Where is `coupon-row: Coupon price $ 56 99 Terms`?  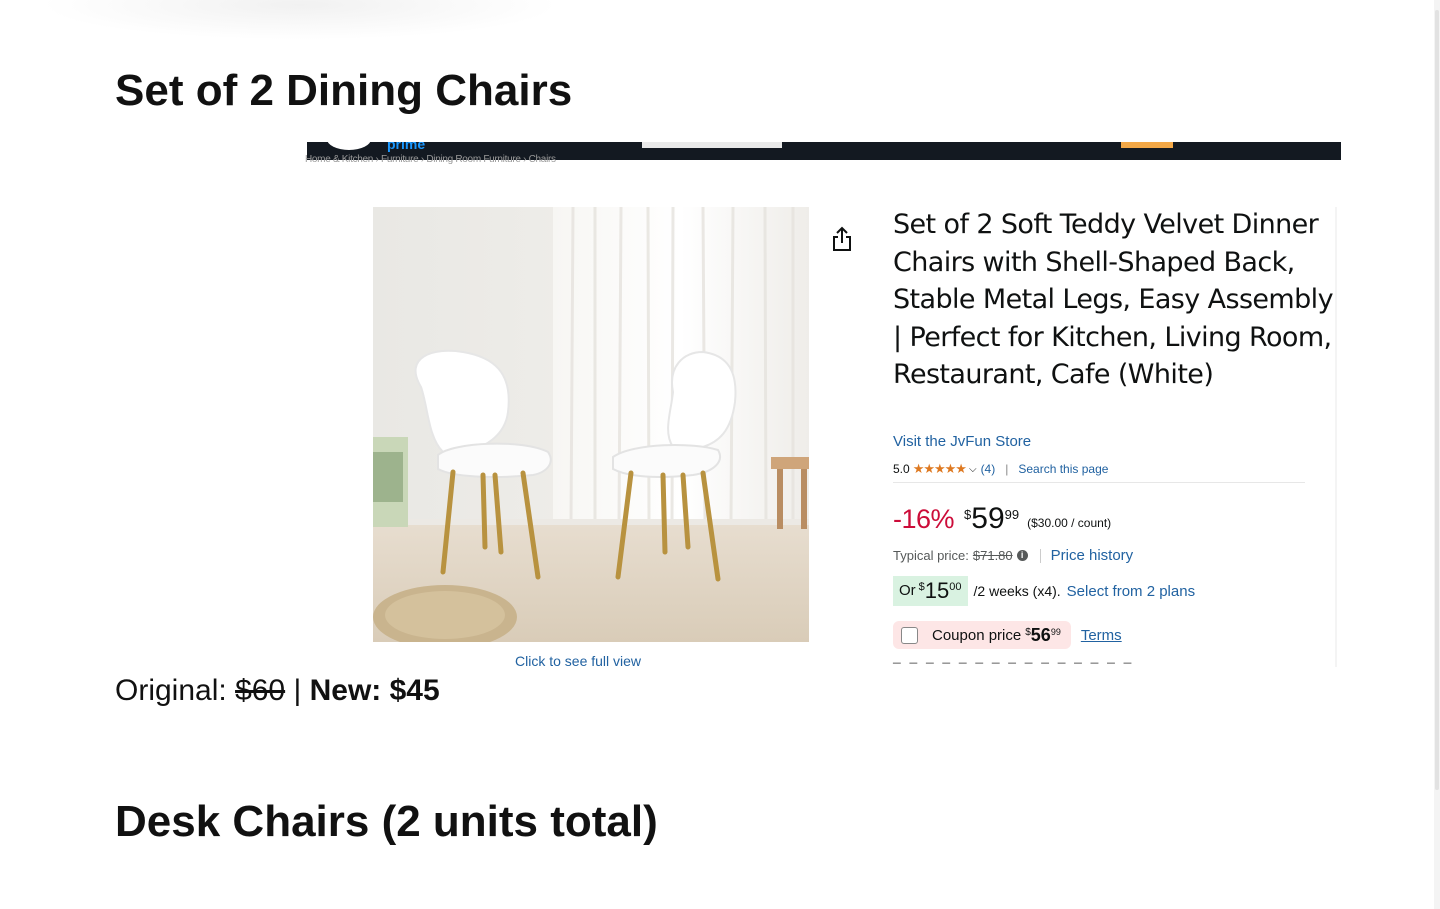 coupon-row: Coupon price $ 56 99 Terms is located at coordinates (1007, 635).